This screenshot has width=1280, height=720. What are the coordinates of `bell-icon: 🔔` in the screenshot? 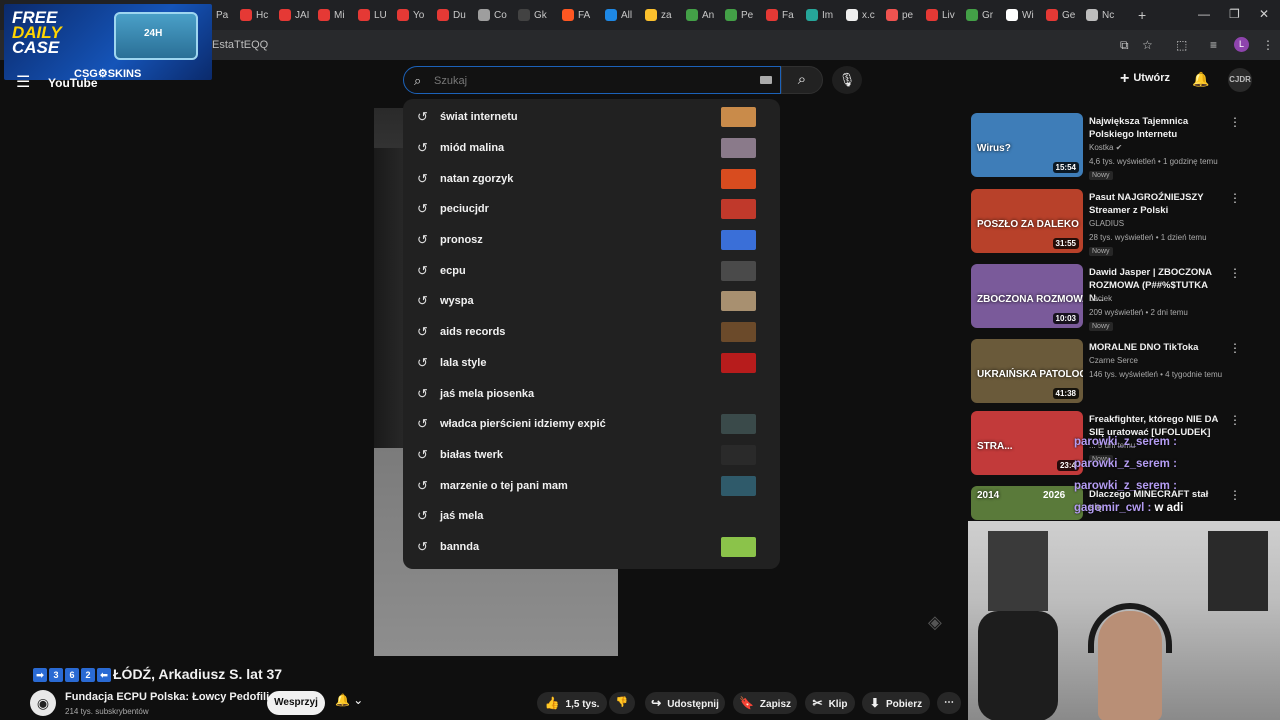 It's located at (342, 700).